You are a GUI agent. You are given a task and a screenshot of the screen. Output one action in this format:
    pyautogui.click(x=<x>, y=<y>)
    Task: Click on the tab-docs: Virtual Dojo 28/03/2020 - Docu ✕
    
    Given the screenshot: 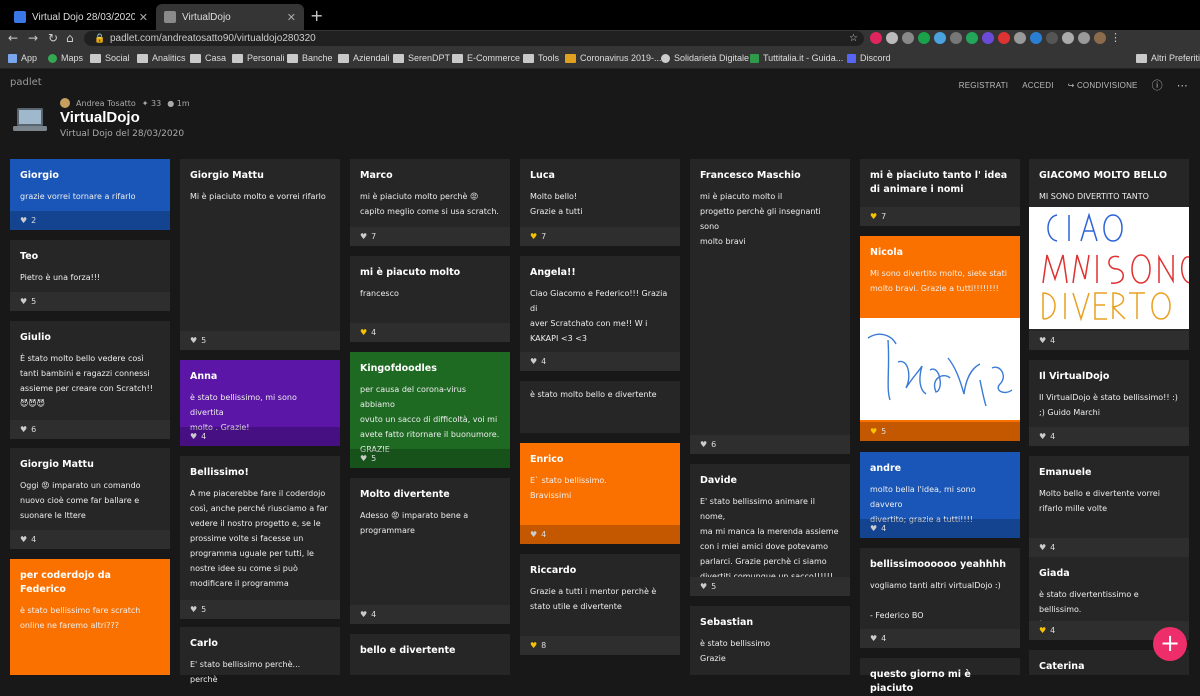 What is the action you would take?
    pyautogui.click(x=81, y=17)
    